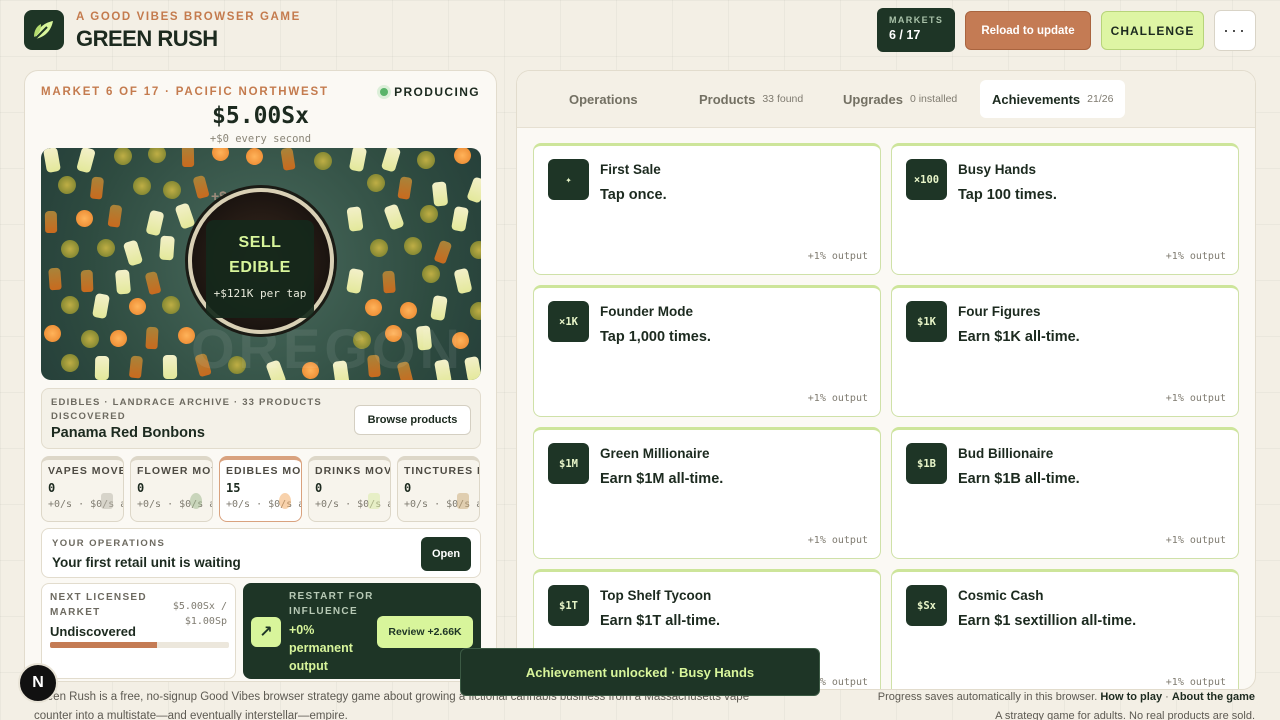 The image size is (1280, 720). What do you see at coordinates (349, 489) in the screenshot?
I see `category-tile-drinks: DRINKS MOVE 0 +0/s · $0/s auto` at bounding box center [349, 489].